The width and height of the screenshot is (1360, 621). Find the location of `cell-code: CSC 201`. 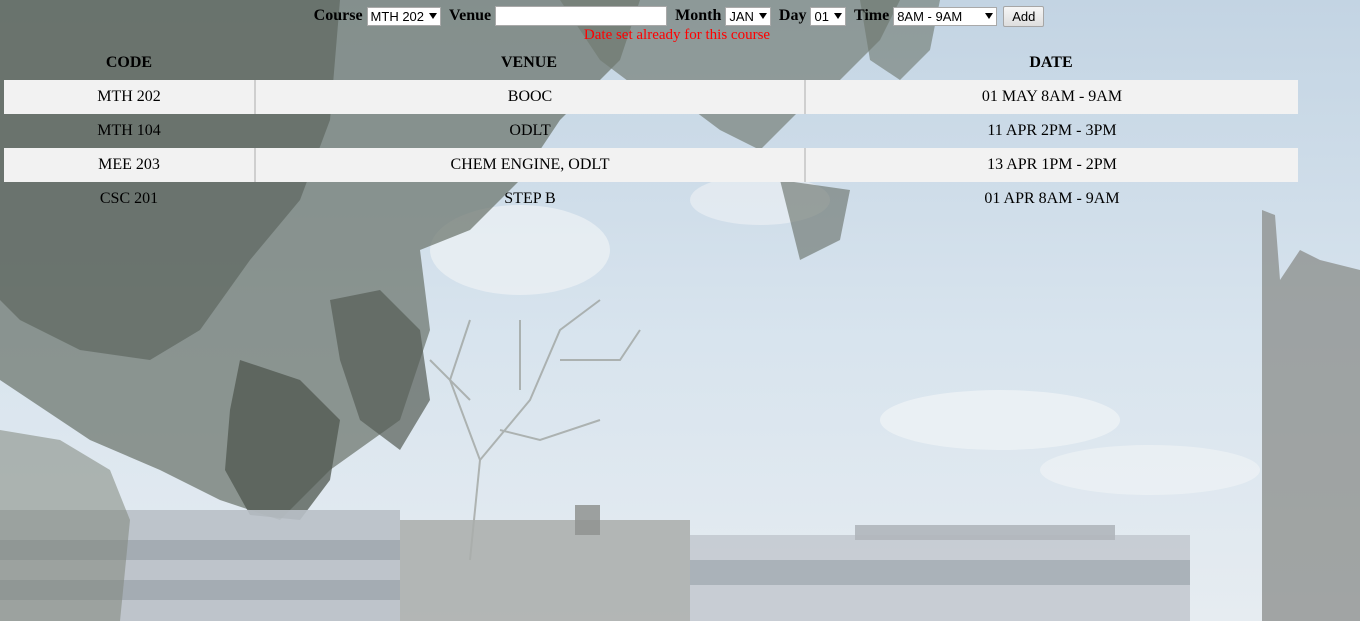

cell-code: CSC 201 is located at coordinates (129, 198).